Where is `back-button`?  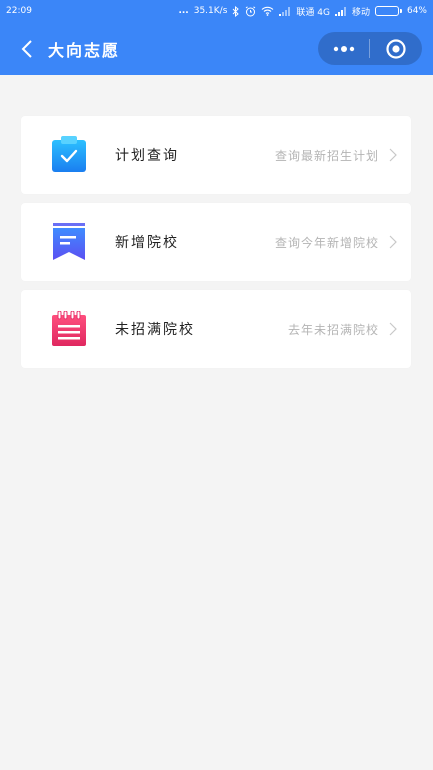
back-button is located at coordinates (27, 49).